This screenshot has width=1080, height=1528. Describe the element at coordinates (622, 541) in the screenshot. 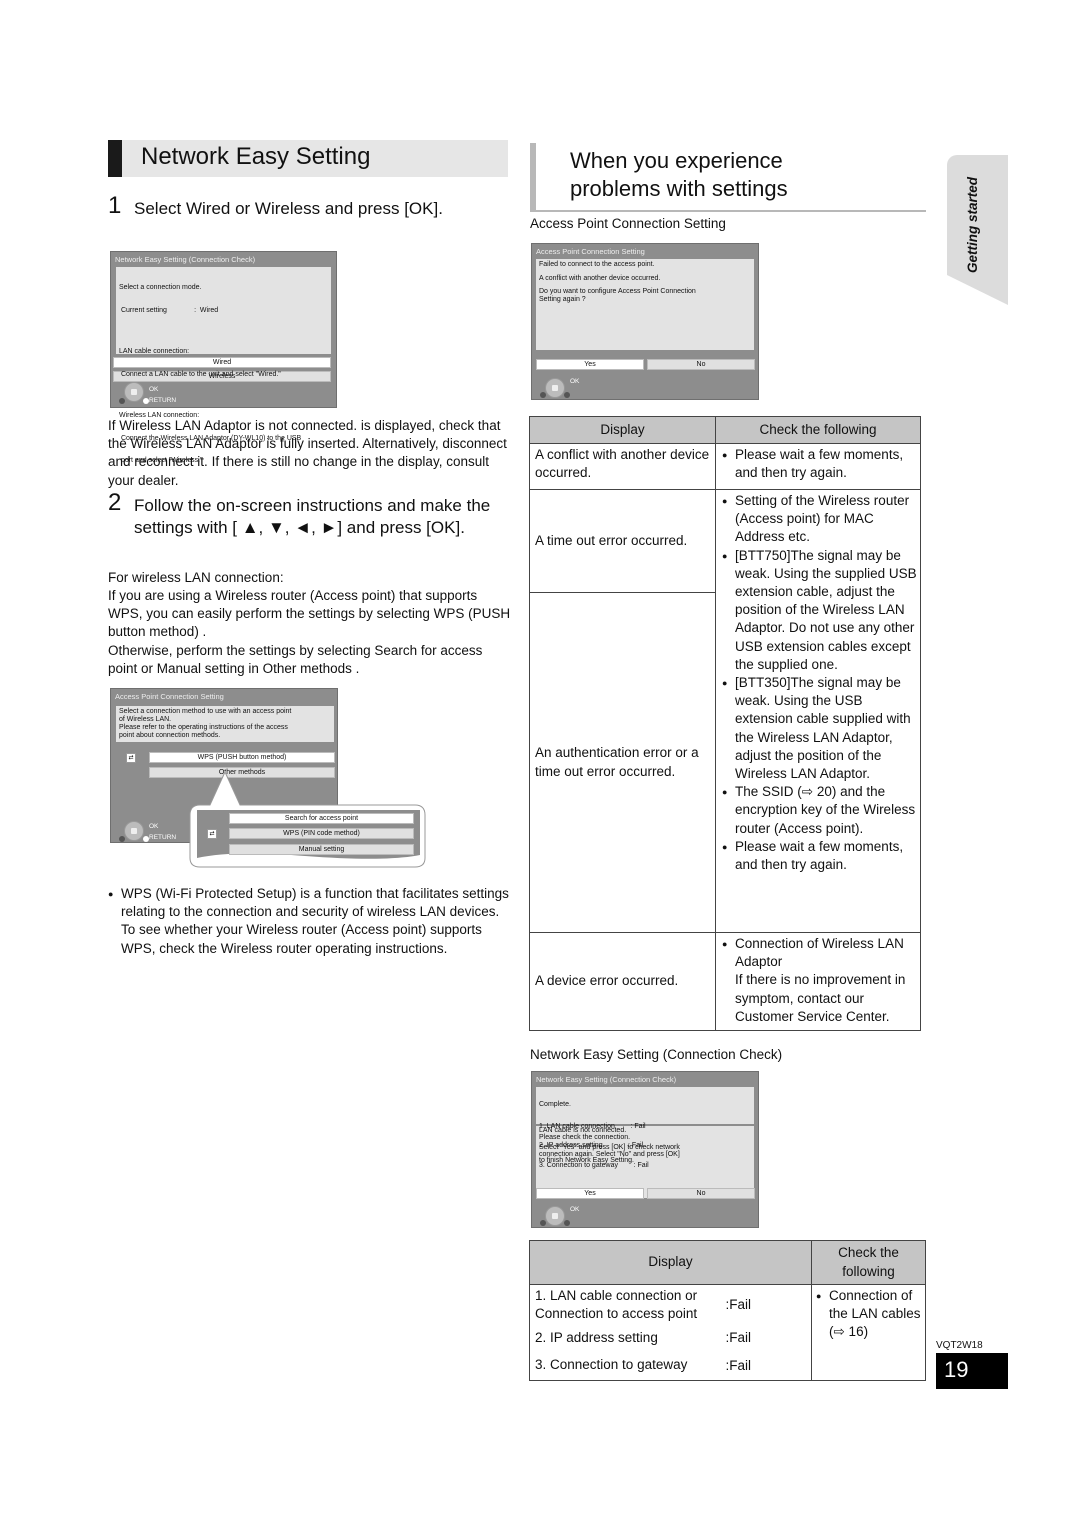

I see `display-cell: A time out error occurred.` at that location.